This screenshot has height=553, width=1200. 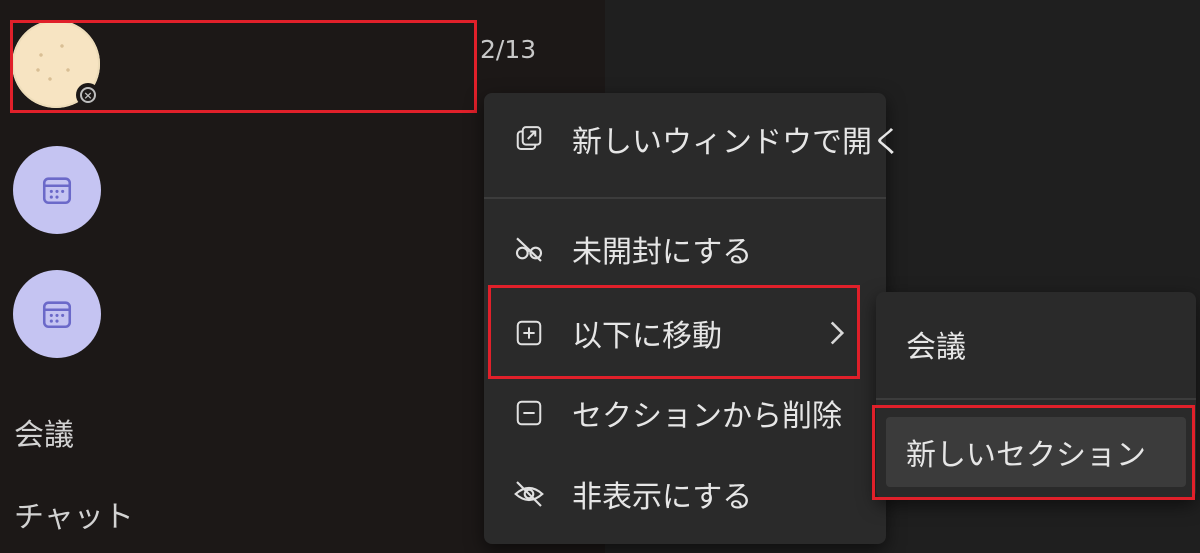 What do you see at coordinates (508, 49) in the screenshot?
I see `chat-date: 2/13` at bounding box center [508, 49].